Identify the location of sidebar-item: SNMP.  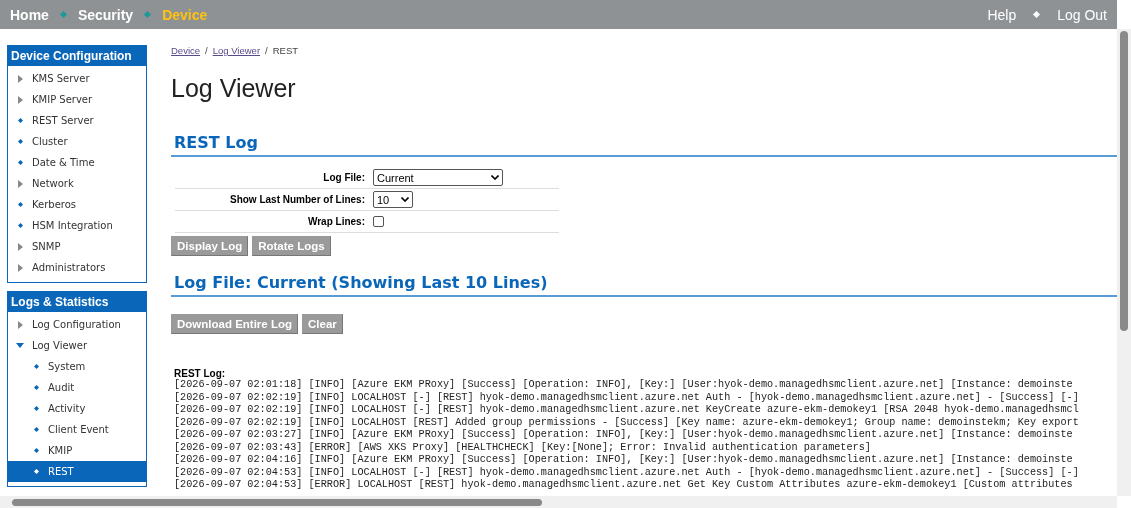
(77, 246).